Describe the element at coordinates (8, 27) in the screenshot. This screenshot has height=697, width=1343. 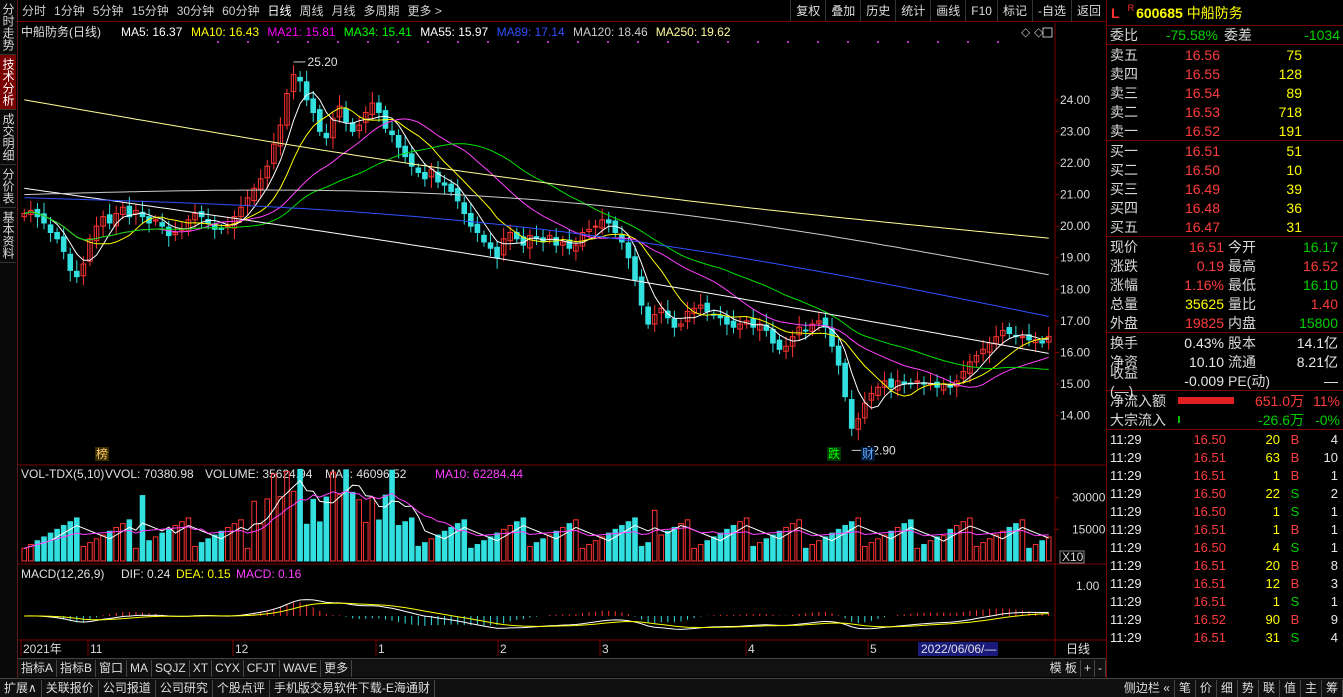
I see `left-tab-0: 分时走势` at that location.